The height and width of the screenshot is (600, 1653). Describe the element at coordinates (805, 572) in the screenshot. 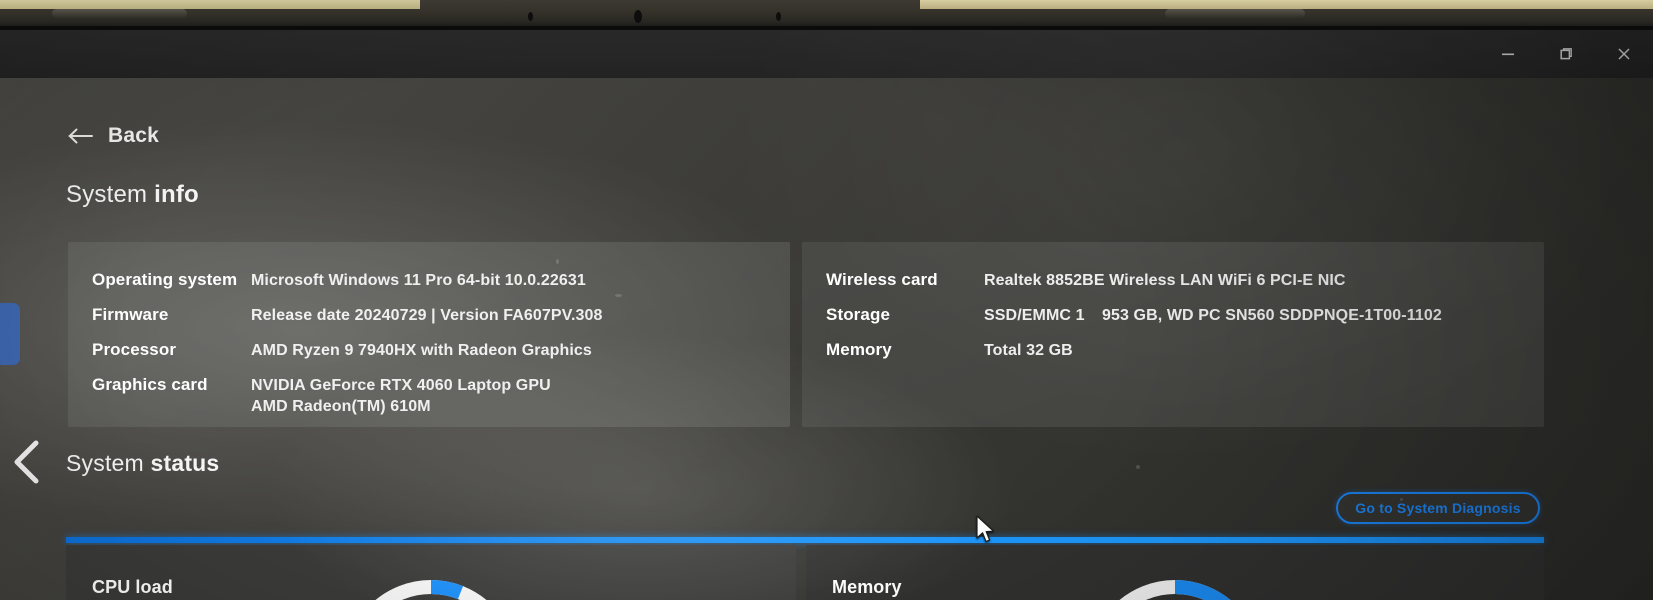

I see `system-status-panels: CPU load Memory` at that location.